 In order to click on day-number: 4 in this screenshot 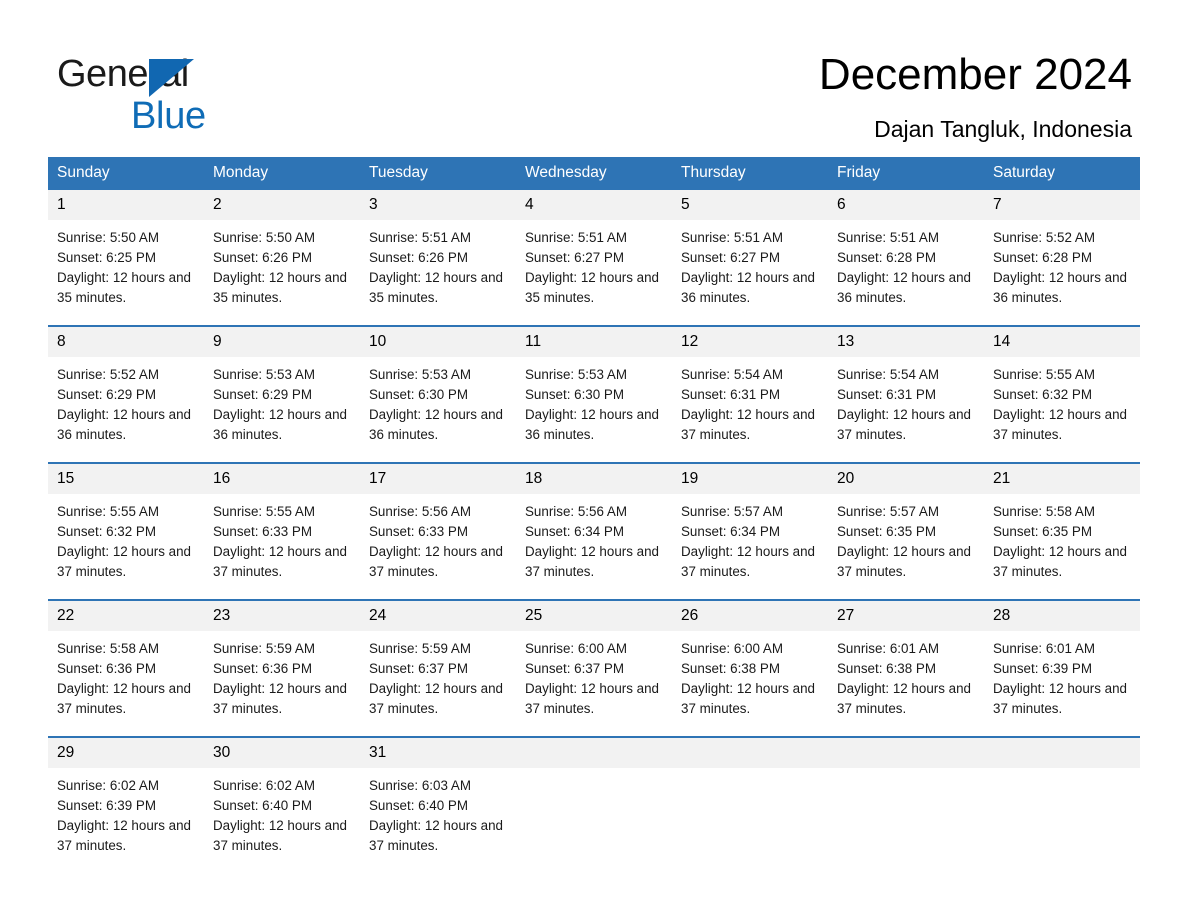, I will do `click(594, 205)`.